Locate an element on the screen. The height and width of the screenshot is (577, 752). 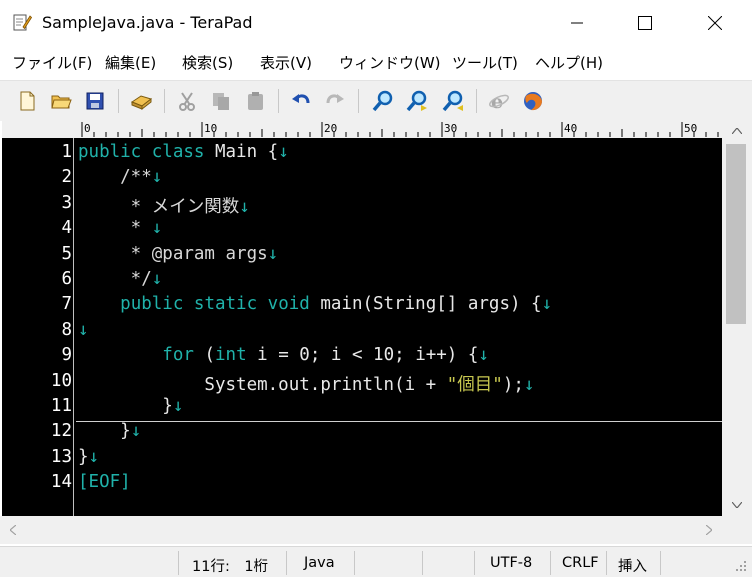
ie-browser-icon: e is located at coordinates (499, 101).